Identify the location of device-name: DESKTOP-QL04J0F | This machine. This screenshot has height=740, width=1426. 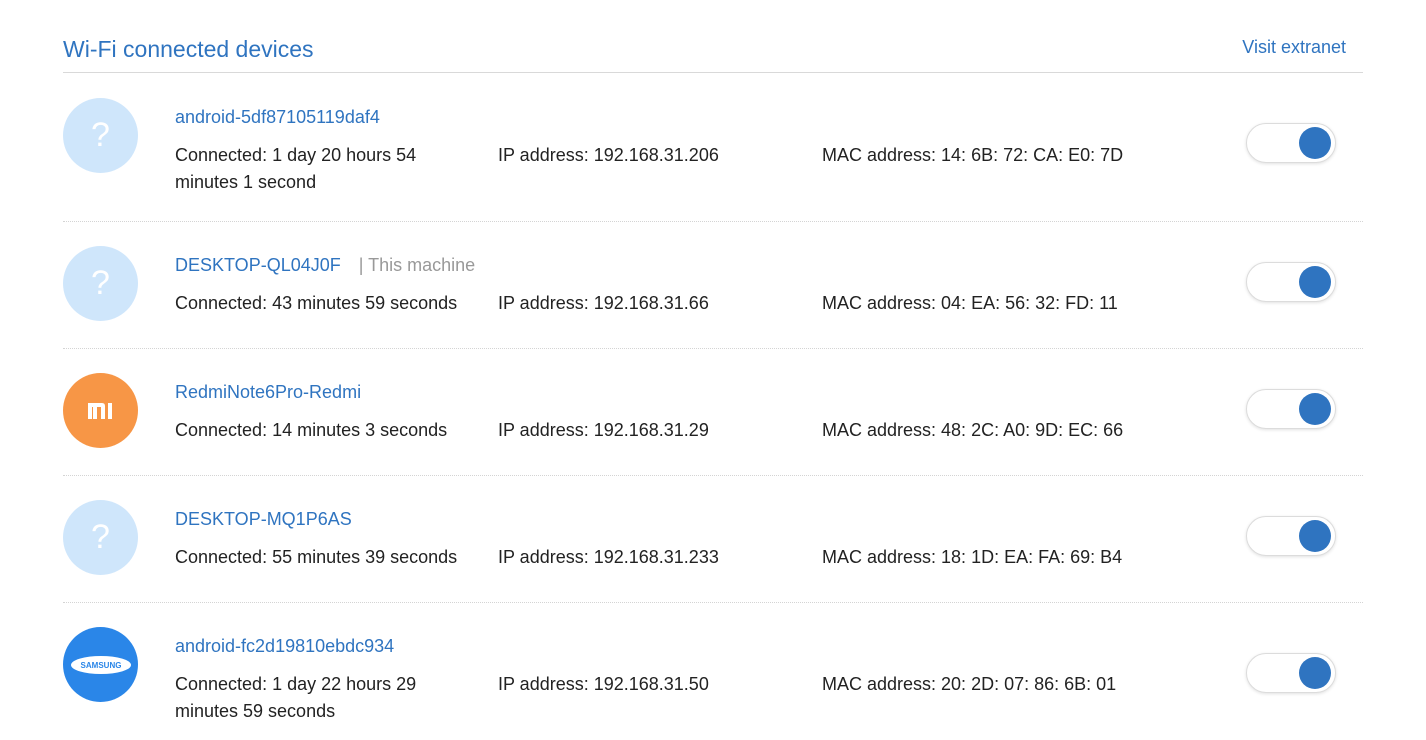
(325, 265).